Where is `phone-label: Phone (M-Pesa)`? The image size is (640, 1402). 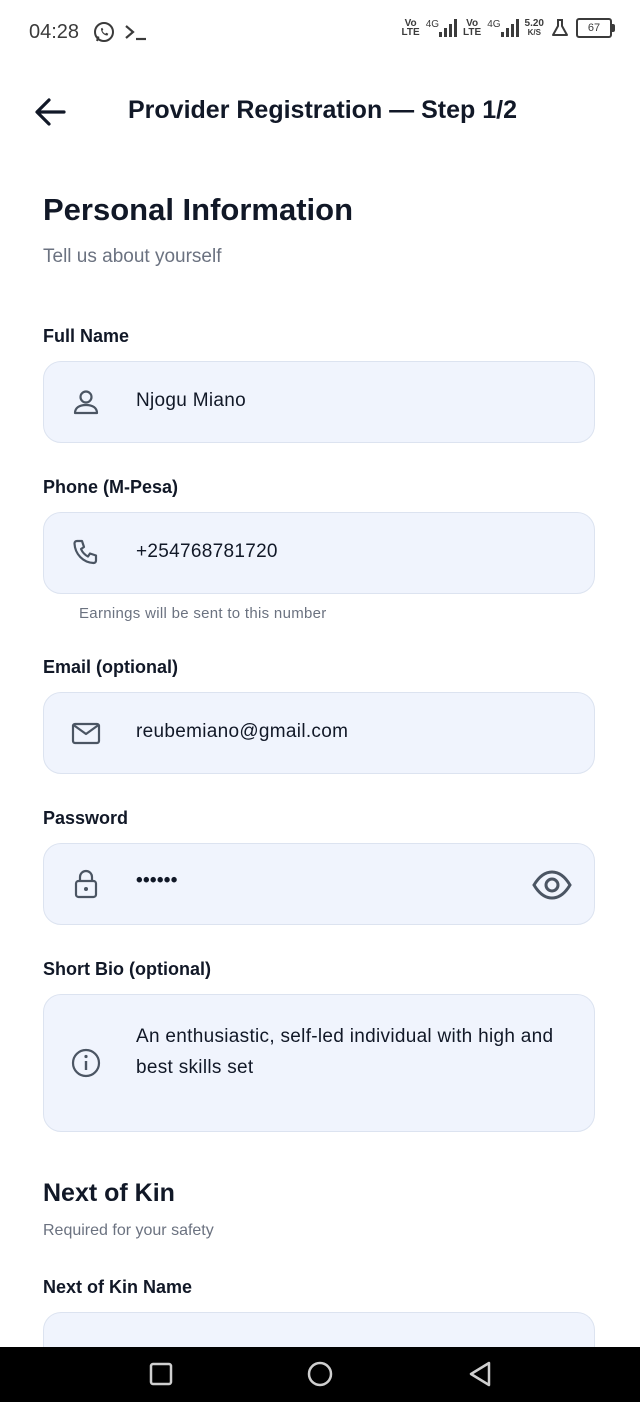 phone-label: Phone (M-Pesa) is located at coordinates (111, 487).